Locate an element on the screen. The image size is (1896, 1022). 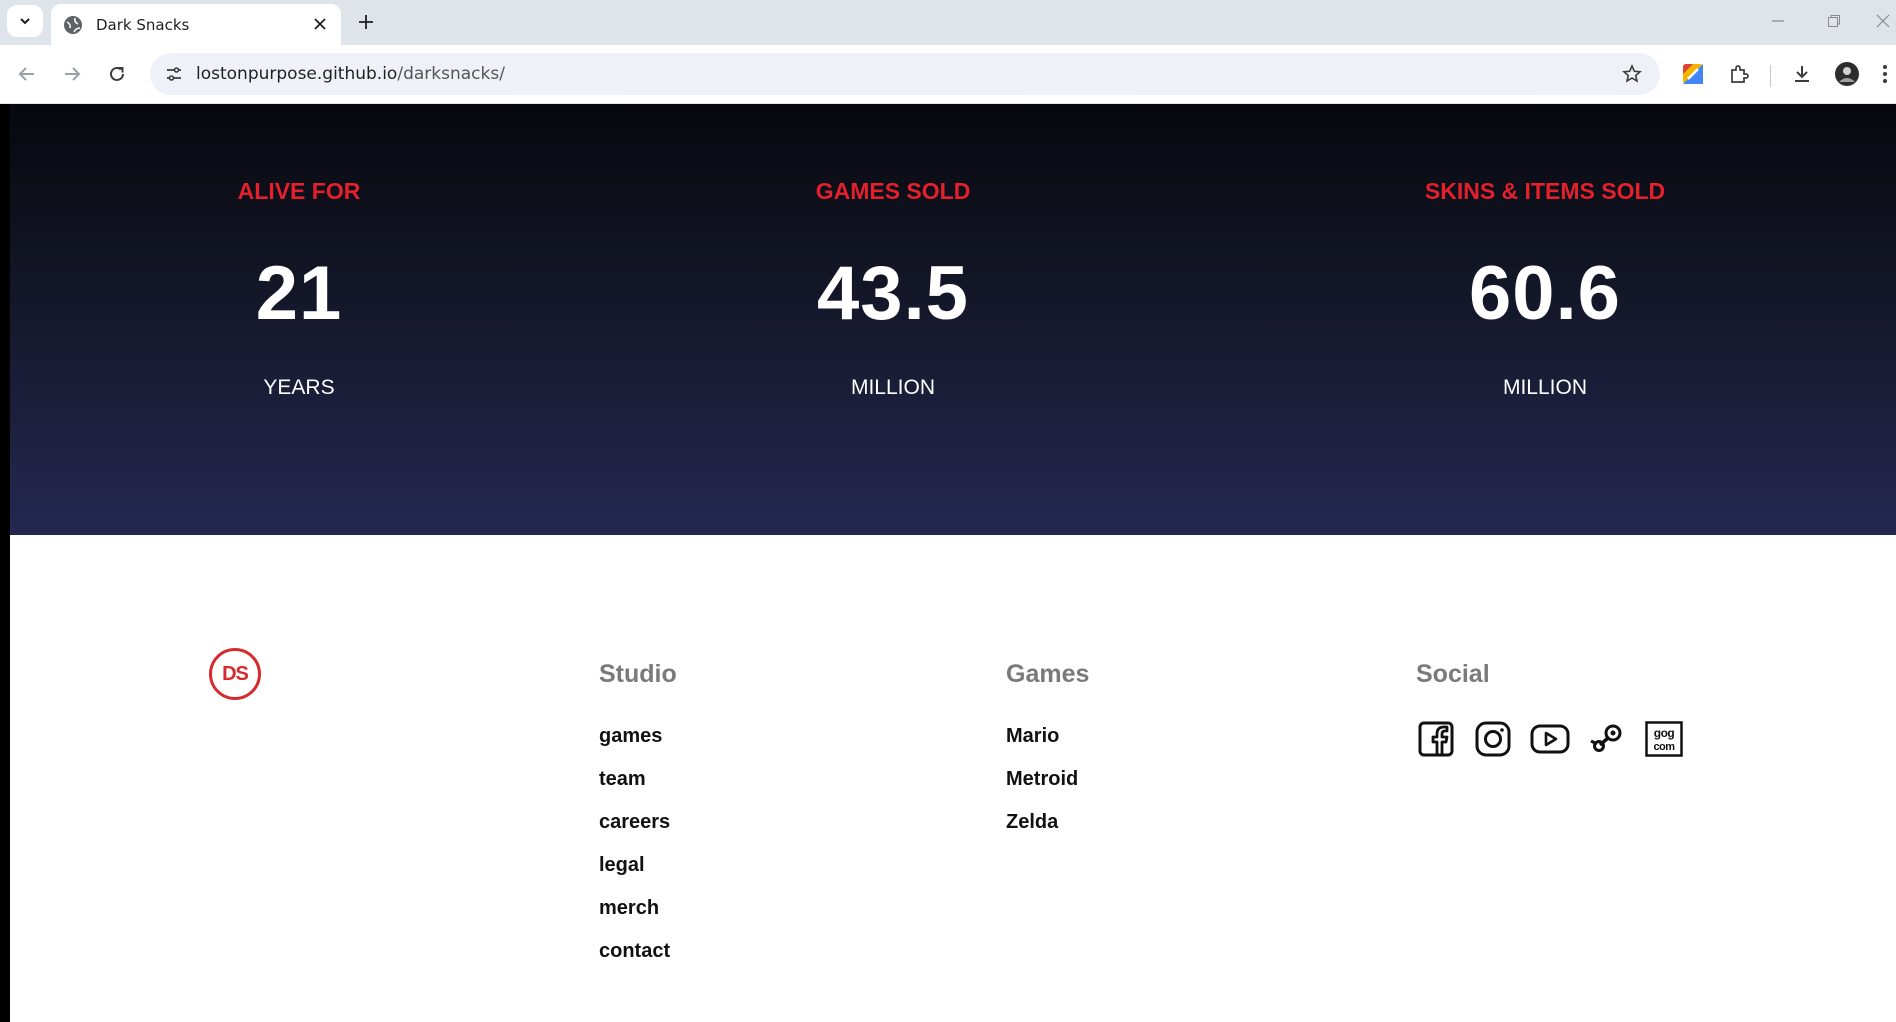
instagram-icon is located at coordinates (1493, 739).